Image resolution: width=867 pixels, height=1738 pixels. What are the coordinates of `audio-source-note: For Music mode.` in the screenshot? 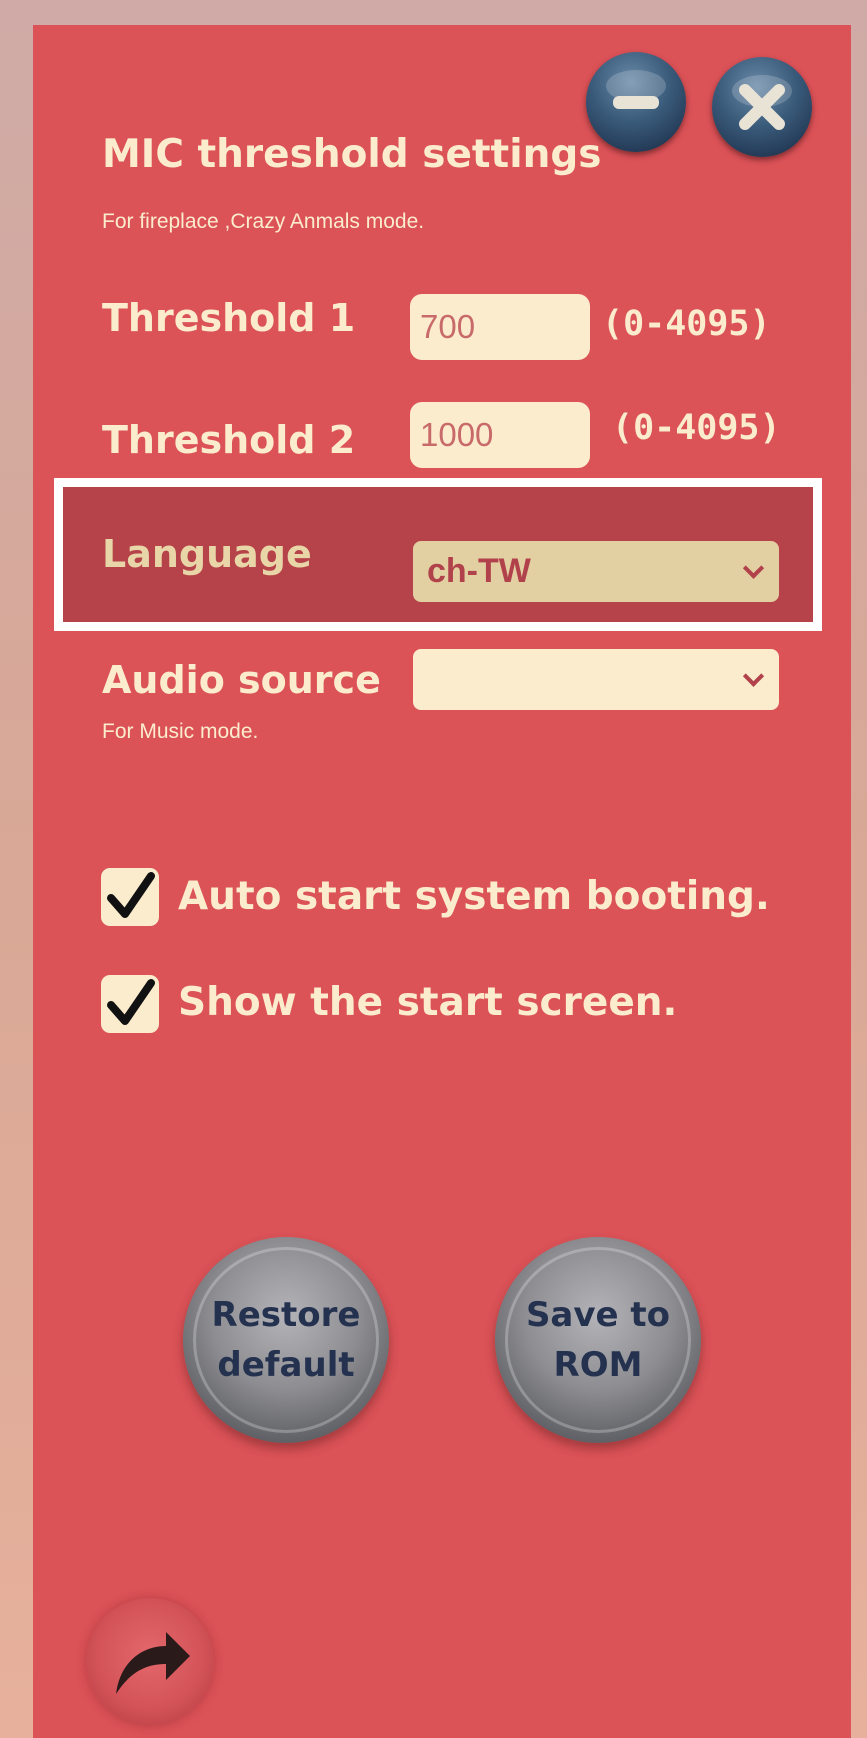 It's located at (180, 731).